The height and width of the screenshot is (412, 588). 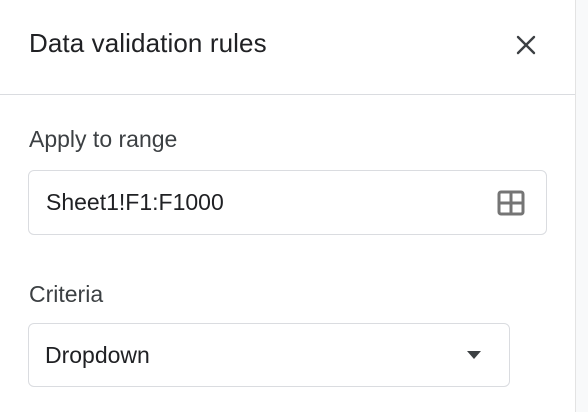 I want to click on close-icon, so click(x=526, y=45).